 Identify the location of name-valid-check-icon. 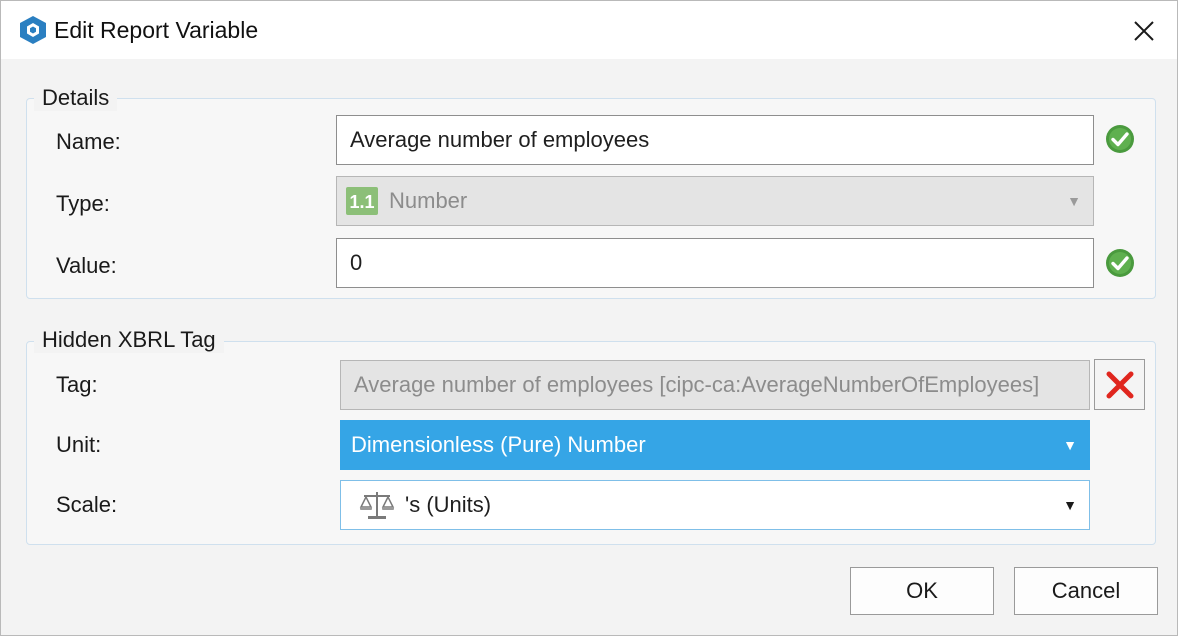
(1120, 139).